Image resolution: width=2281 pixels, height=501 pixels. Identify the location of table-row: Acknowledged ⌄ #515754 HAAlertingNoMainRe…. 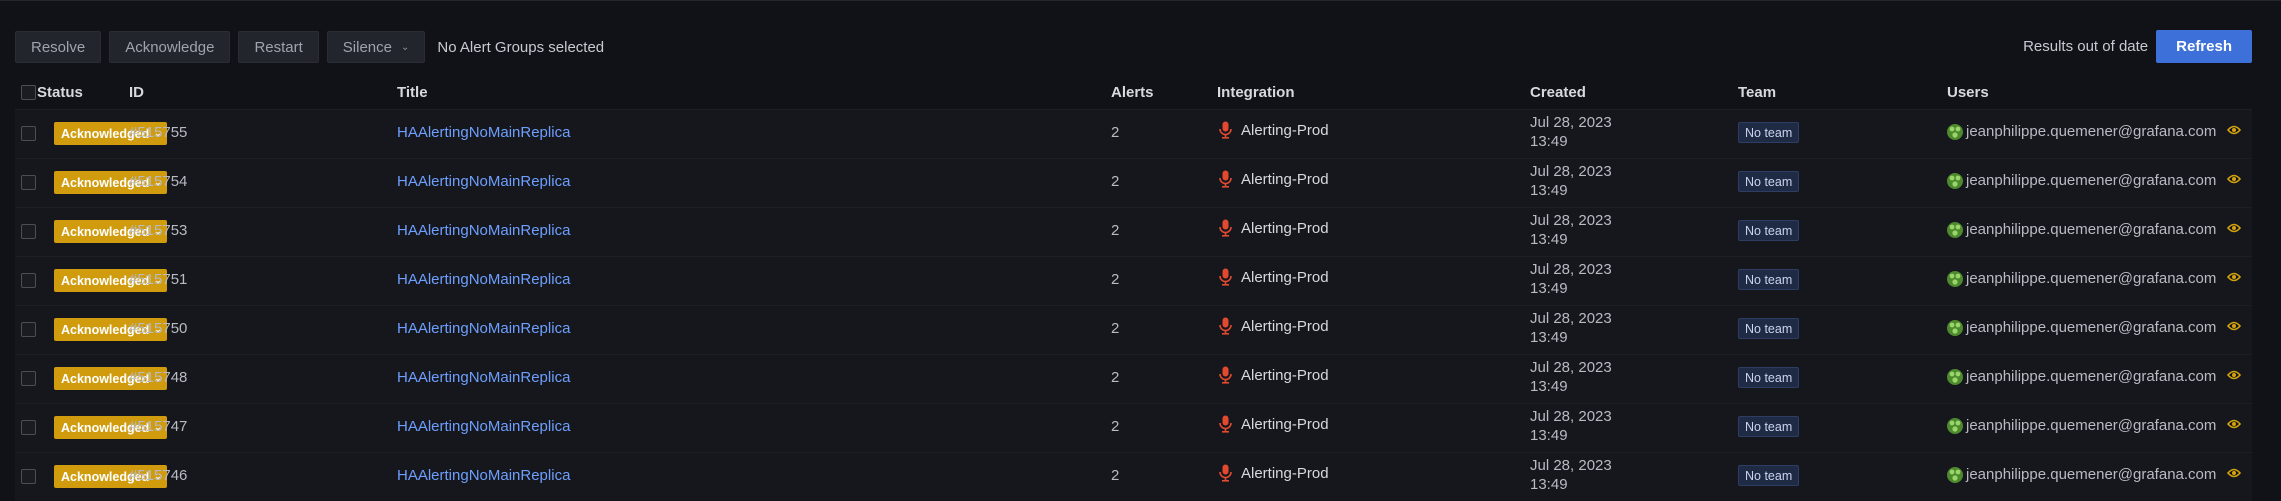
(1133, 182).